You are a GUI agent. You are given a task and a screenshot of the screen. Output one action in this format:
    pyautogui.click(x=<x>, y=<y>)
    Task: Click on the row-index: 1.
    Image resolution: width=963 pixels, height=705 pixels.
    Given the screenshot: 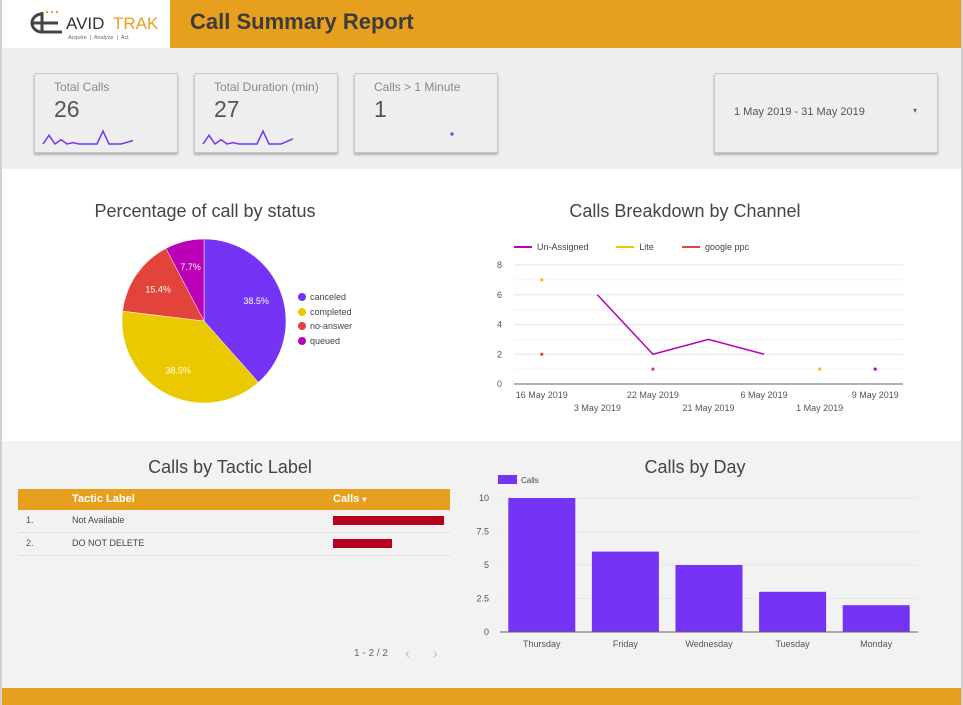 What is the action you would take?
    pyautogui.click(x=30, y=520)
    